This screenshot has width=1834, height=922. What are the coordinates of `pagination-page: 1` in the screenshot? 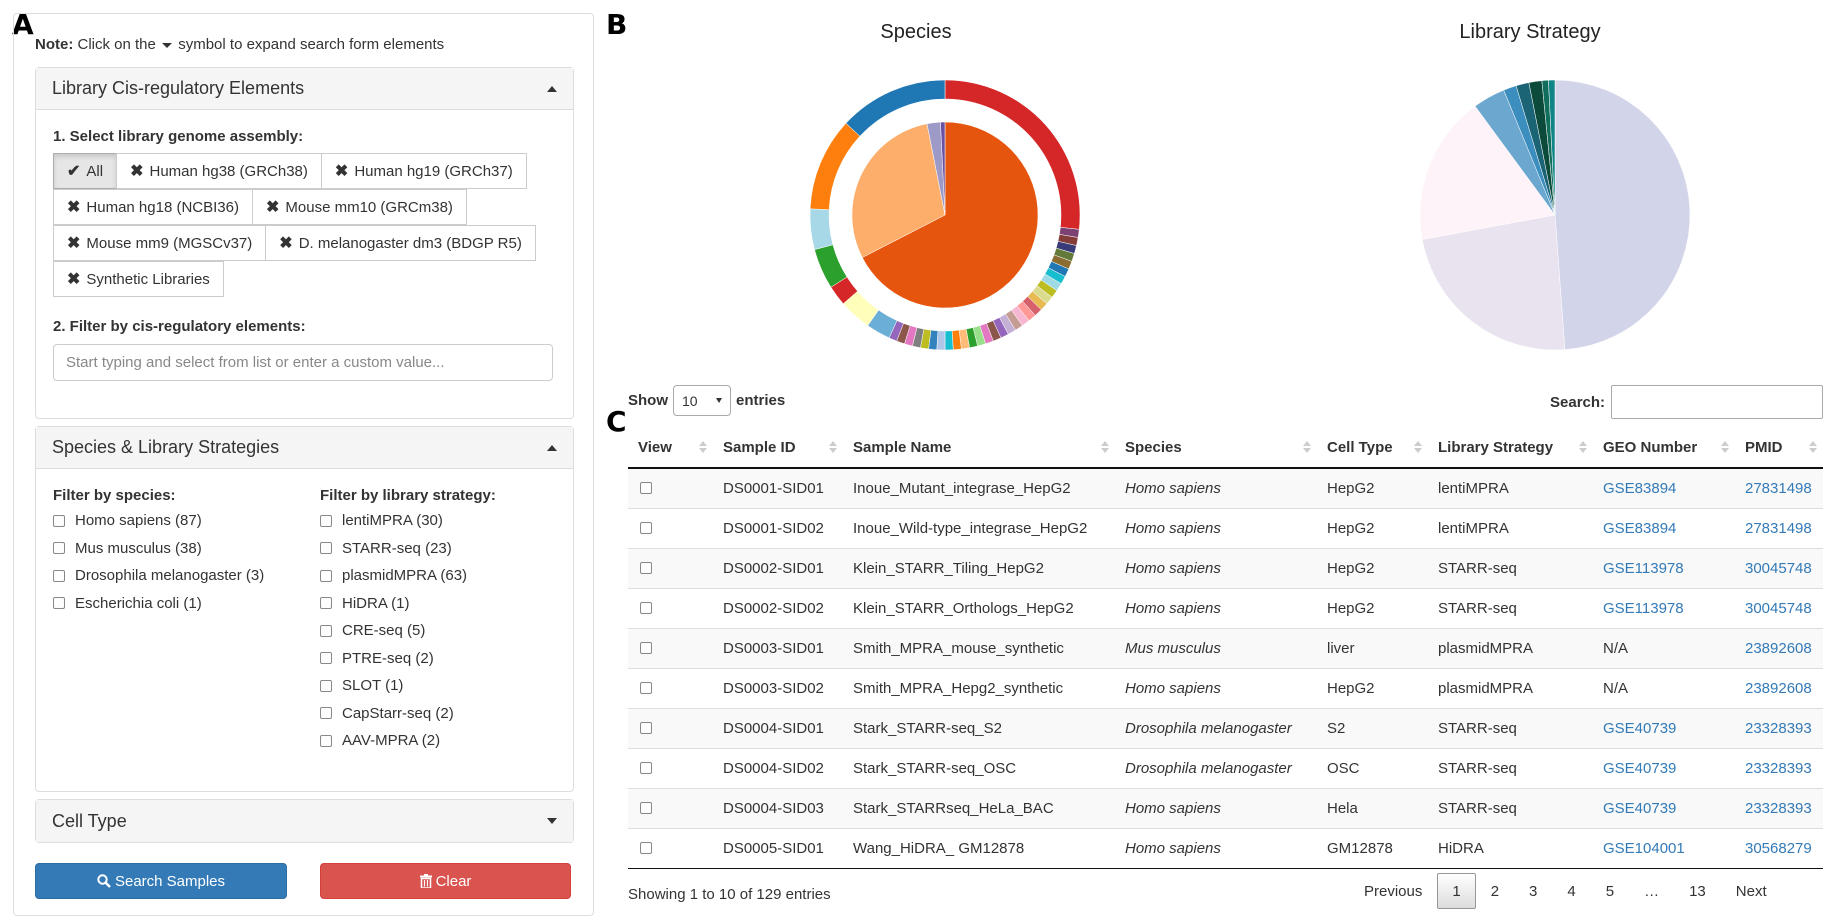 It's located at (1456, 891).